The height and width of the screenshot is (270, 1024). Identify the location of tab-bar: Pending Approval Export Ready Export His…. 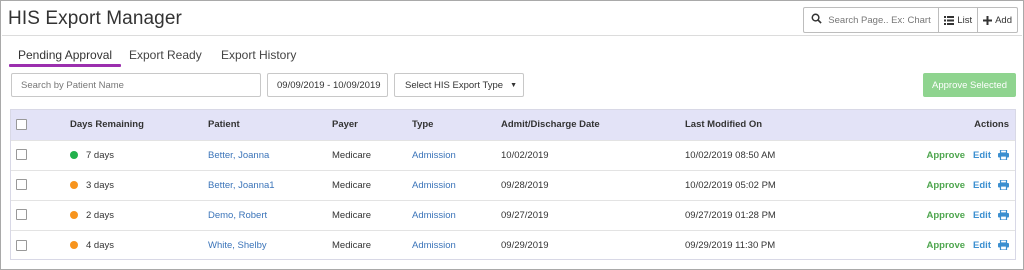
(513, 53).